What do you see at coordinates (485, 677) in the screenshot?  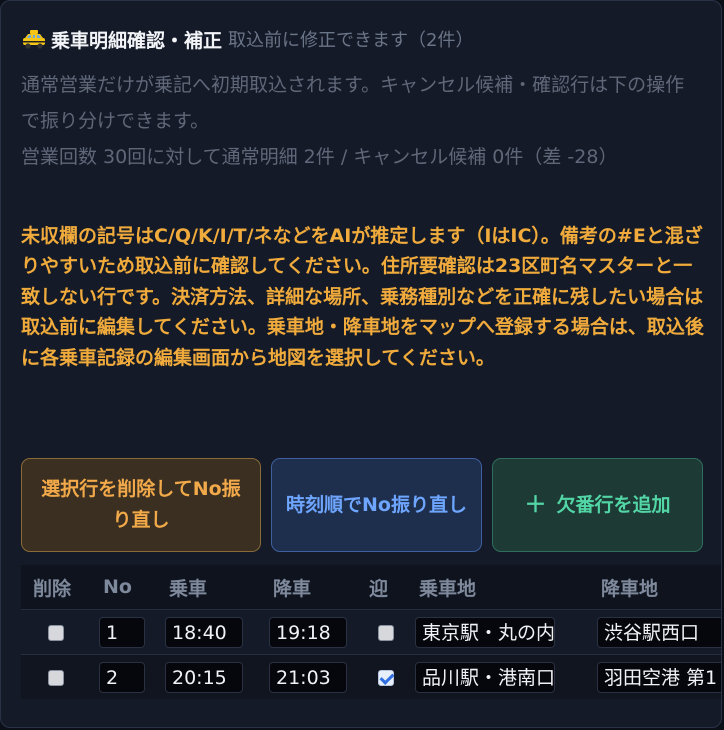 I see `from-location-input: 品川駅・港南口` at bounding box center [485, 677].